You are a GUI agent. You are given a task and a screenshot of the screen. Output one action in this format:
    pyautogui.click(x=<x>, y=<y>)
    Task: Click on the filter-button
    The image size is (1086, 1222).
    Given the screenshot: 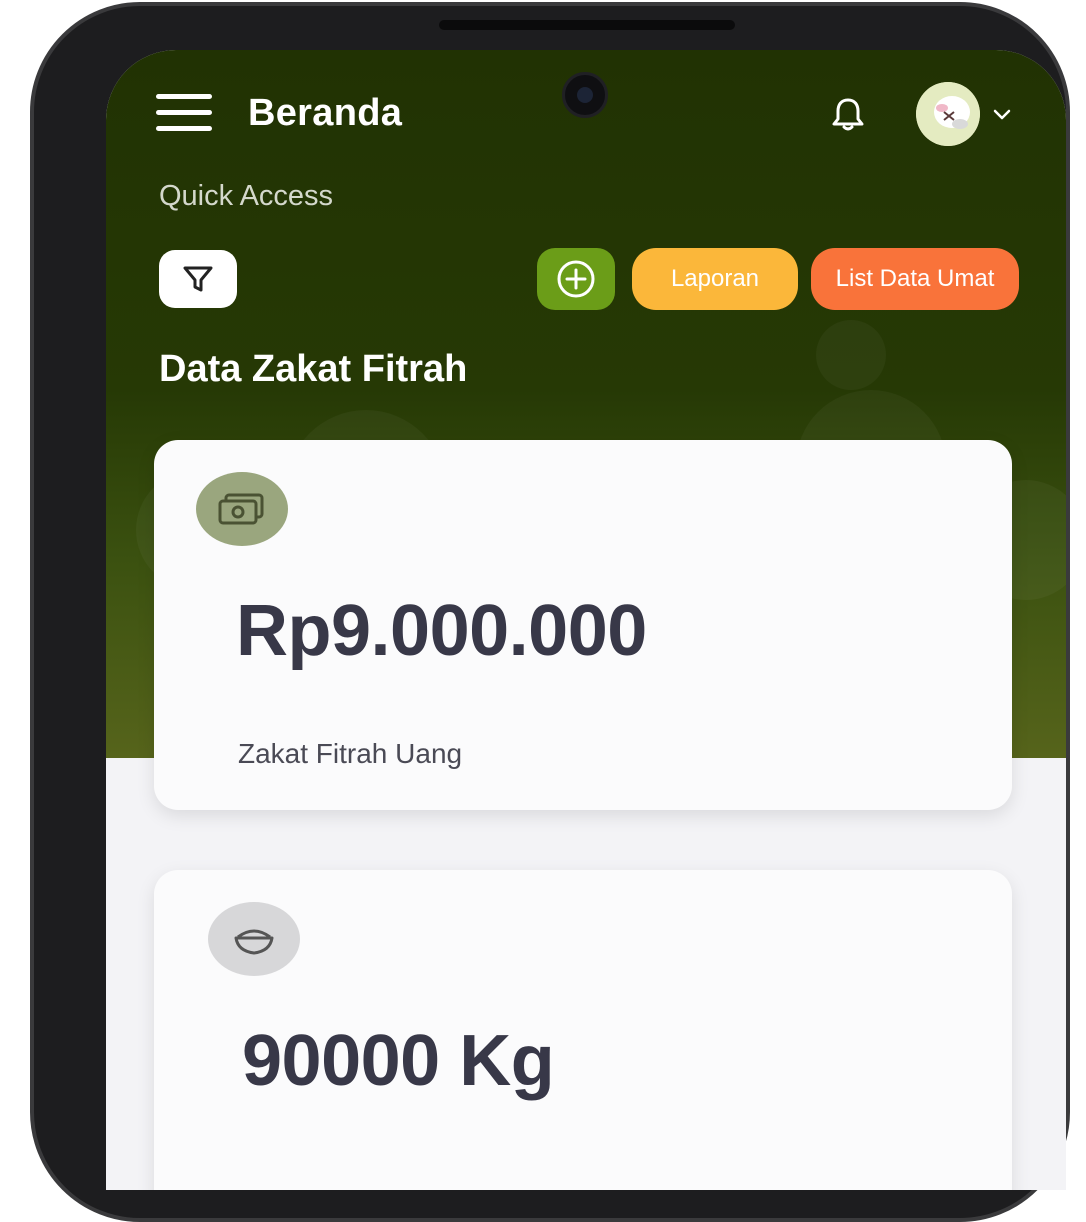 What is the action you would take?
    pyautogui.click(x=198, y=279)
    